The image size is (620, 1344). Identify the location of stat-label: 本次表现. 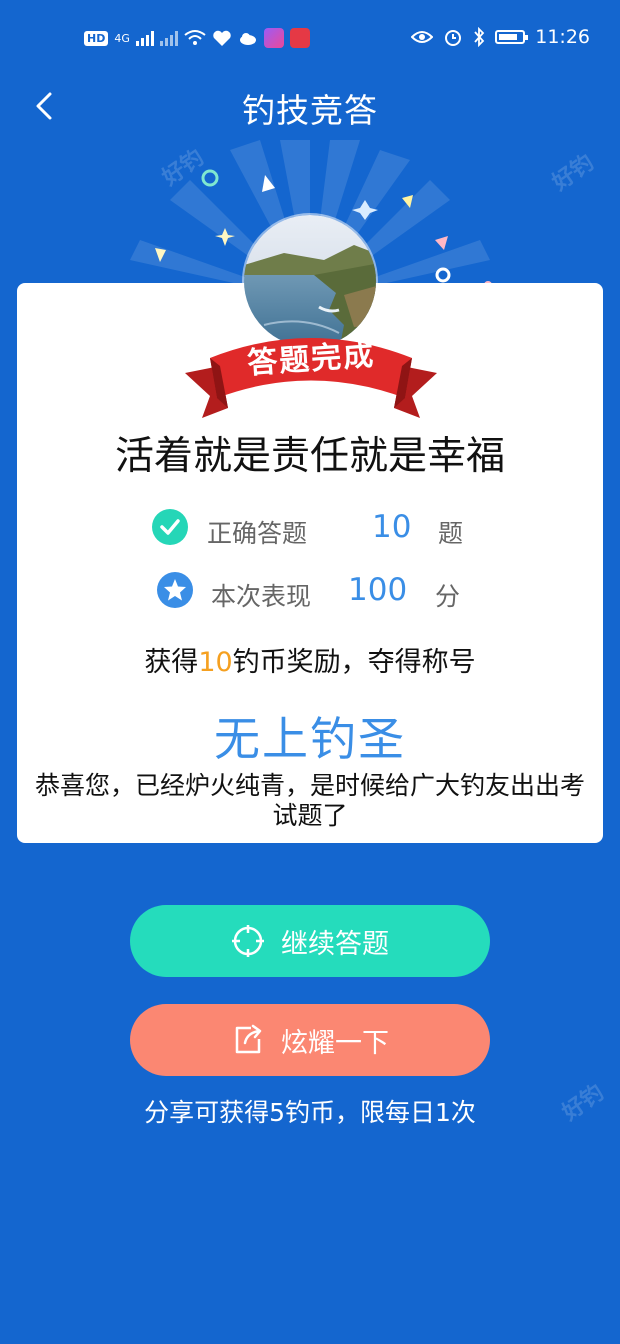
(261, 596).